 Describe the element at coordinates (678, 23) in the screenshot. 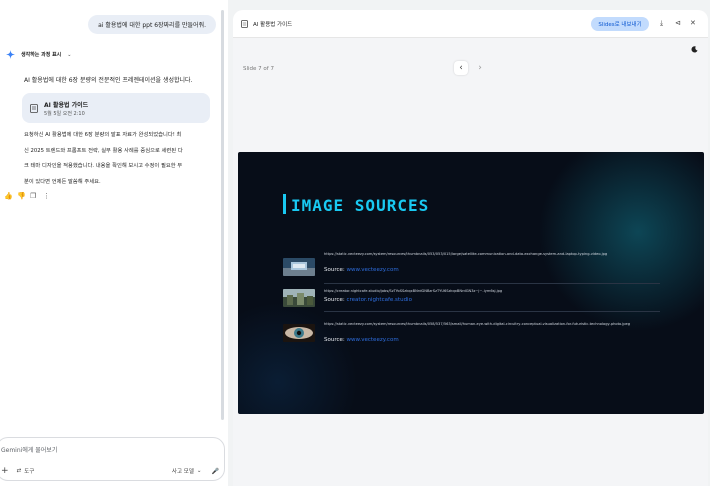

I see `share-icon: ⊲` at that location.